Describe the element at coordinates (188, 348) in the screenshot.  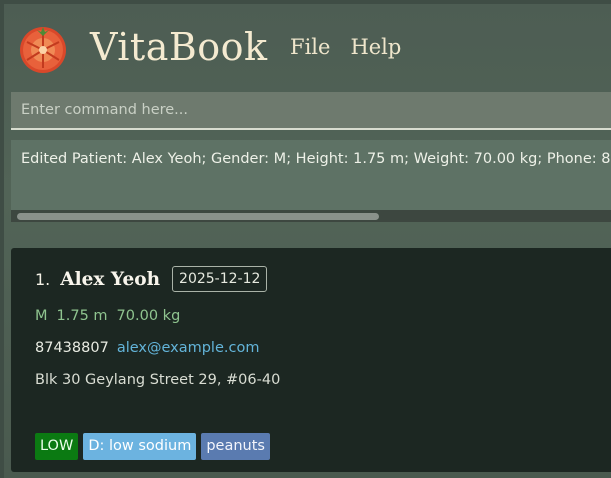
I see `patient-email: alex@example.com` at that location.